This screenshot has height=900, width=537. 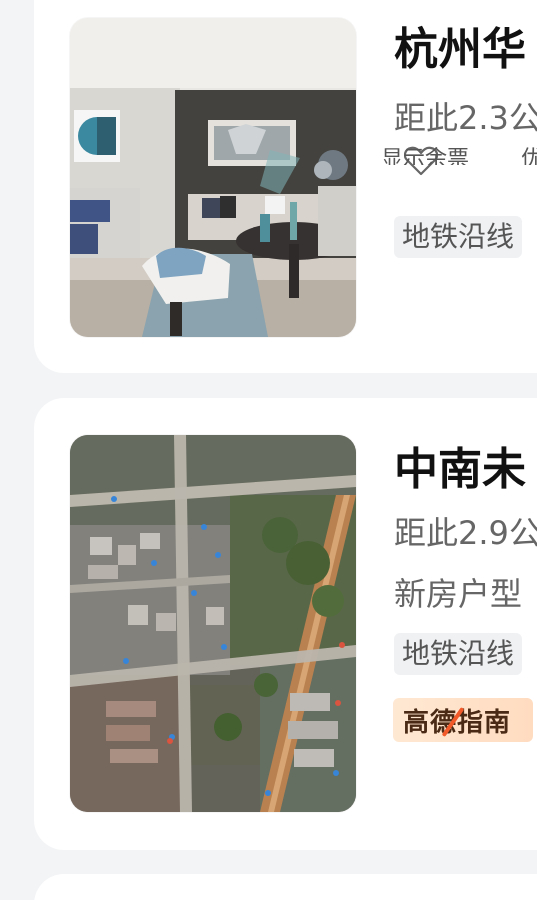 I want to click on offer-label: 优, so click(x=529, y=156).